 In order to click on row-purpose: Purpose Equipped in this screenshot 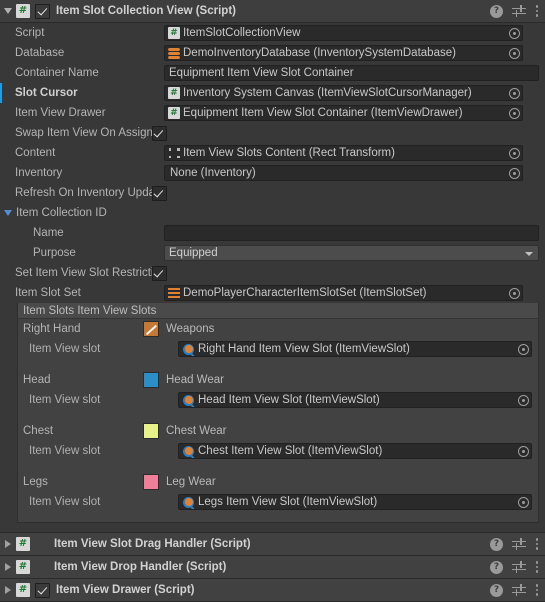, I will do `click(272, 253)`.